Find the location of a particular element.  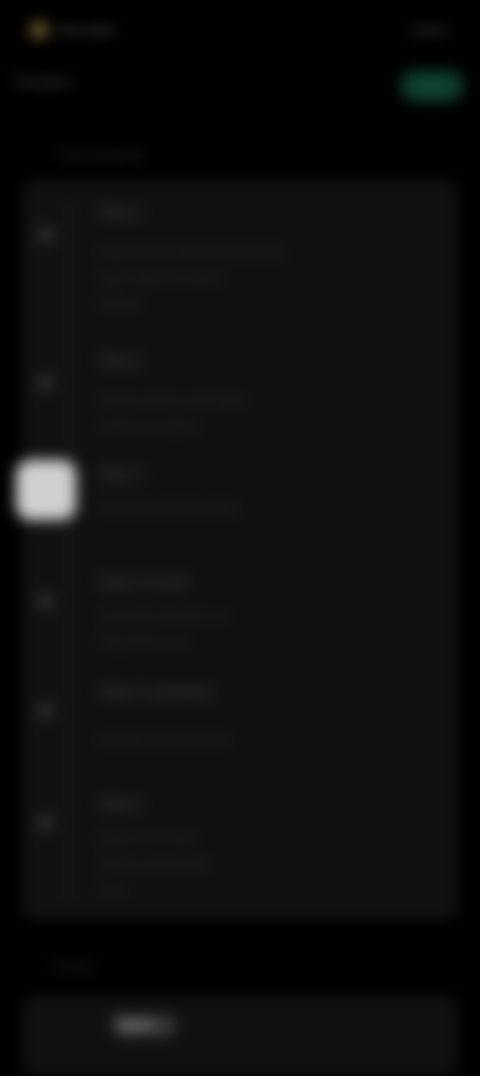

open-button: Open is located at coordinates (145, 1026).